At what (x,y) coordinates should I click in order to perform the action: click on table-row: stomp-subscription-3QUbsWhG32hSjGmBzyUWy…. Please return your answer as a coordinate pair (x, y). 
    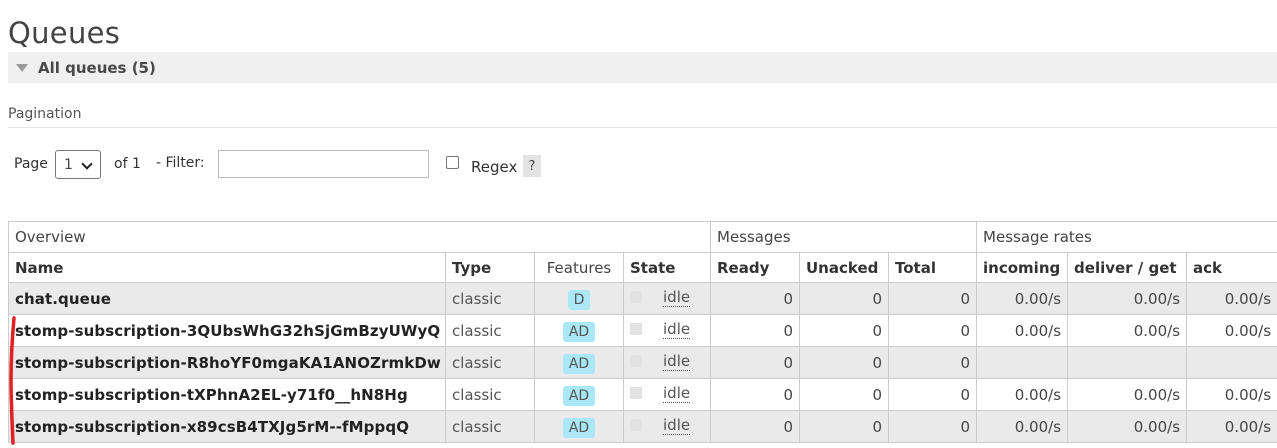
    Looking at the image, I should click on (642, 330).